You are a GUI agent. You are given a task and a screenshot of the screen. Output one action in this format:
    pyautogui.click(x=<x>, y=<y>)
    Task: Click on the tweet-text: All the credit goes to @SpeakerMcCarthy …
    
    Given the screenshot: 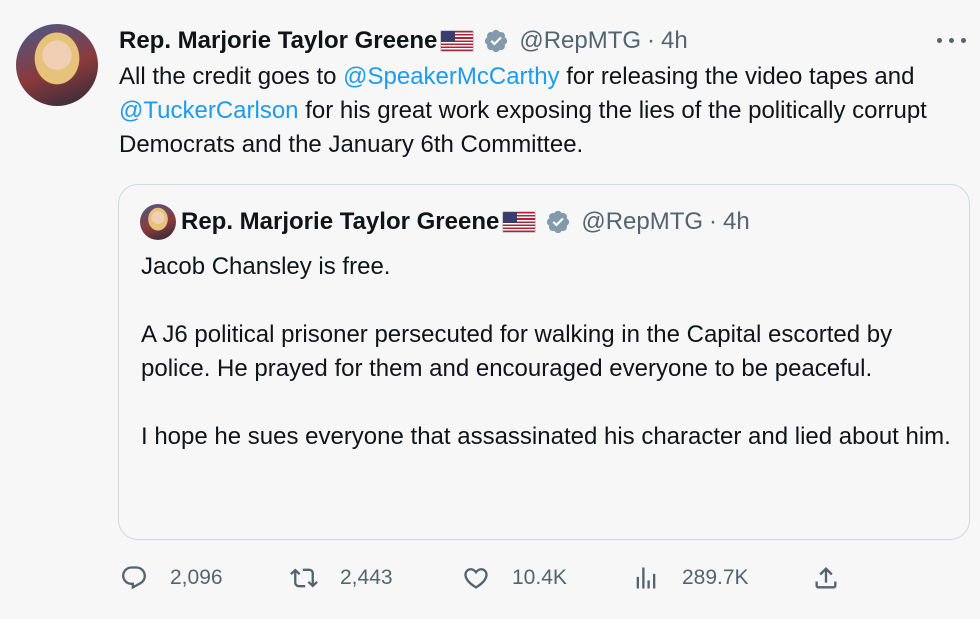 What is the action you would take?
    pyautogui.click(x=549, y=111)
    